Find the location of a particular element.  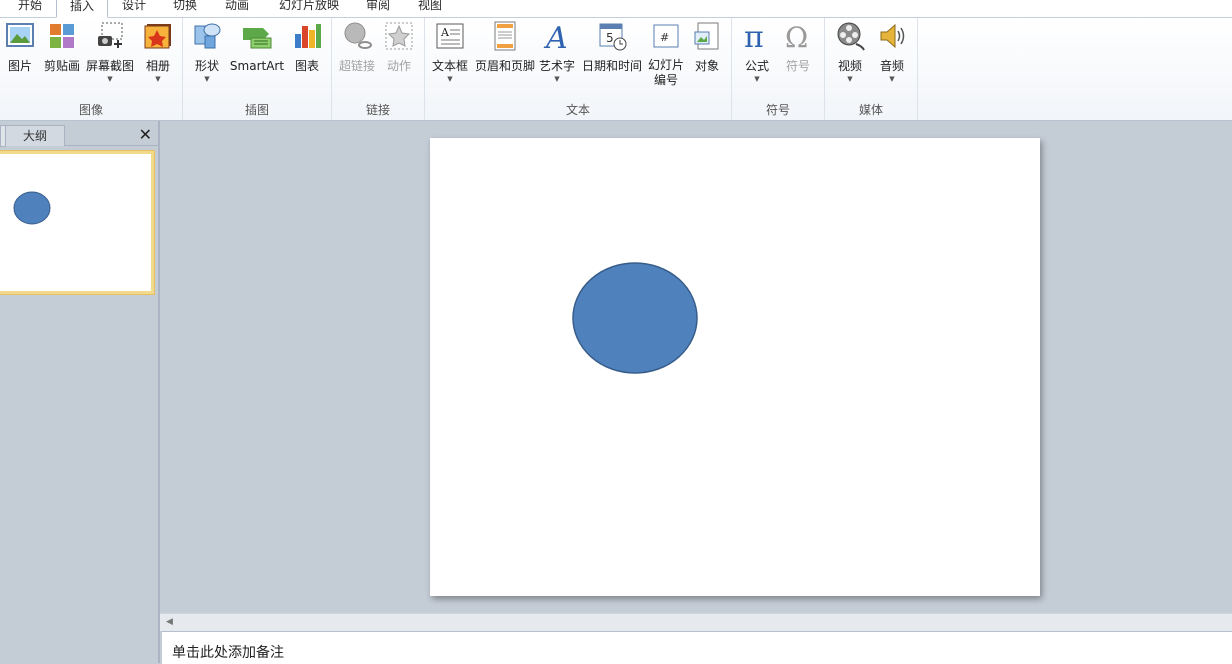

smartart-button: SmartArt is located at coordinates (257, 47).